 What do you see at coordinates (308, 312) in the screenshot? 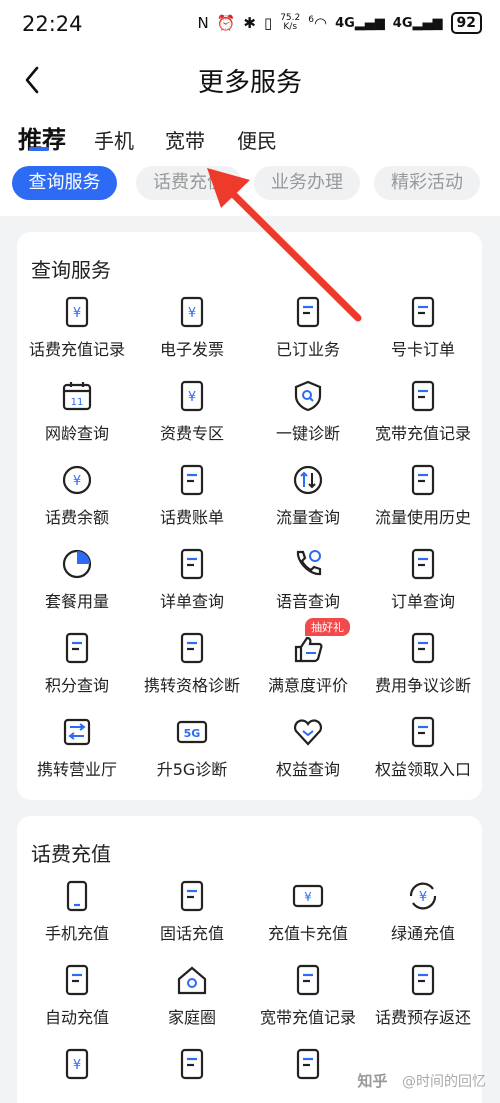
I see `doc-check-icon` at bounding box center [308, 312].